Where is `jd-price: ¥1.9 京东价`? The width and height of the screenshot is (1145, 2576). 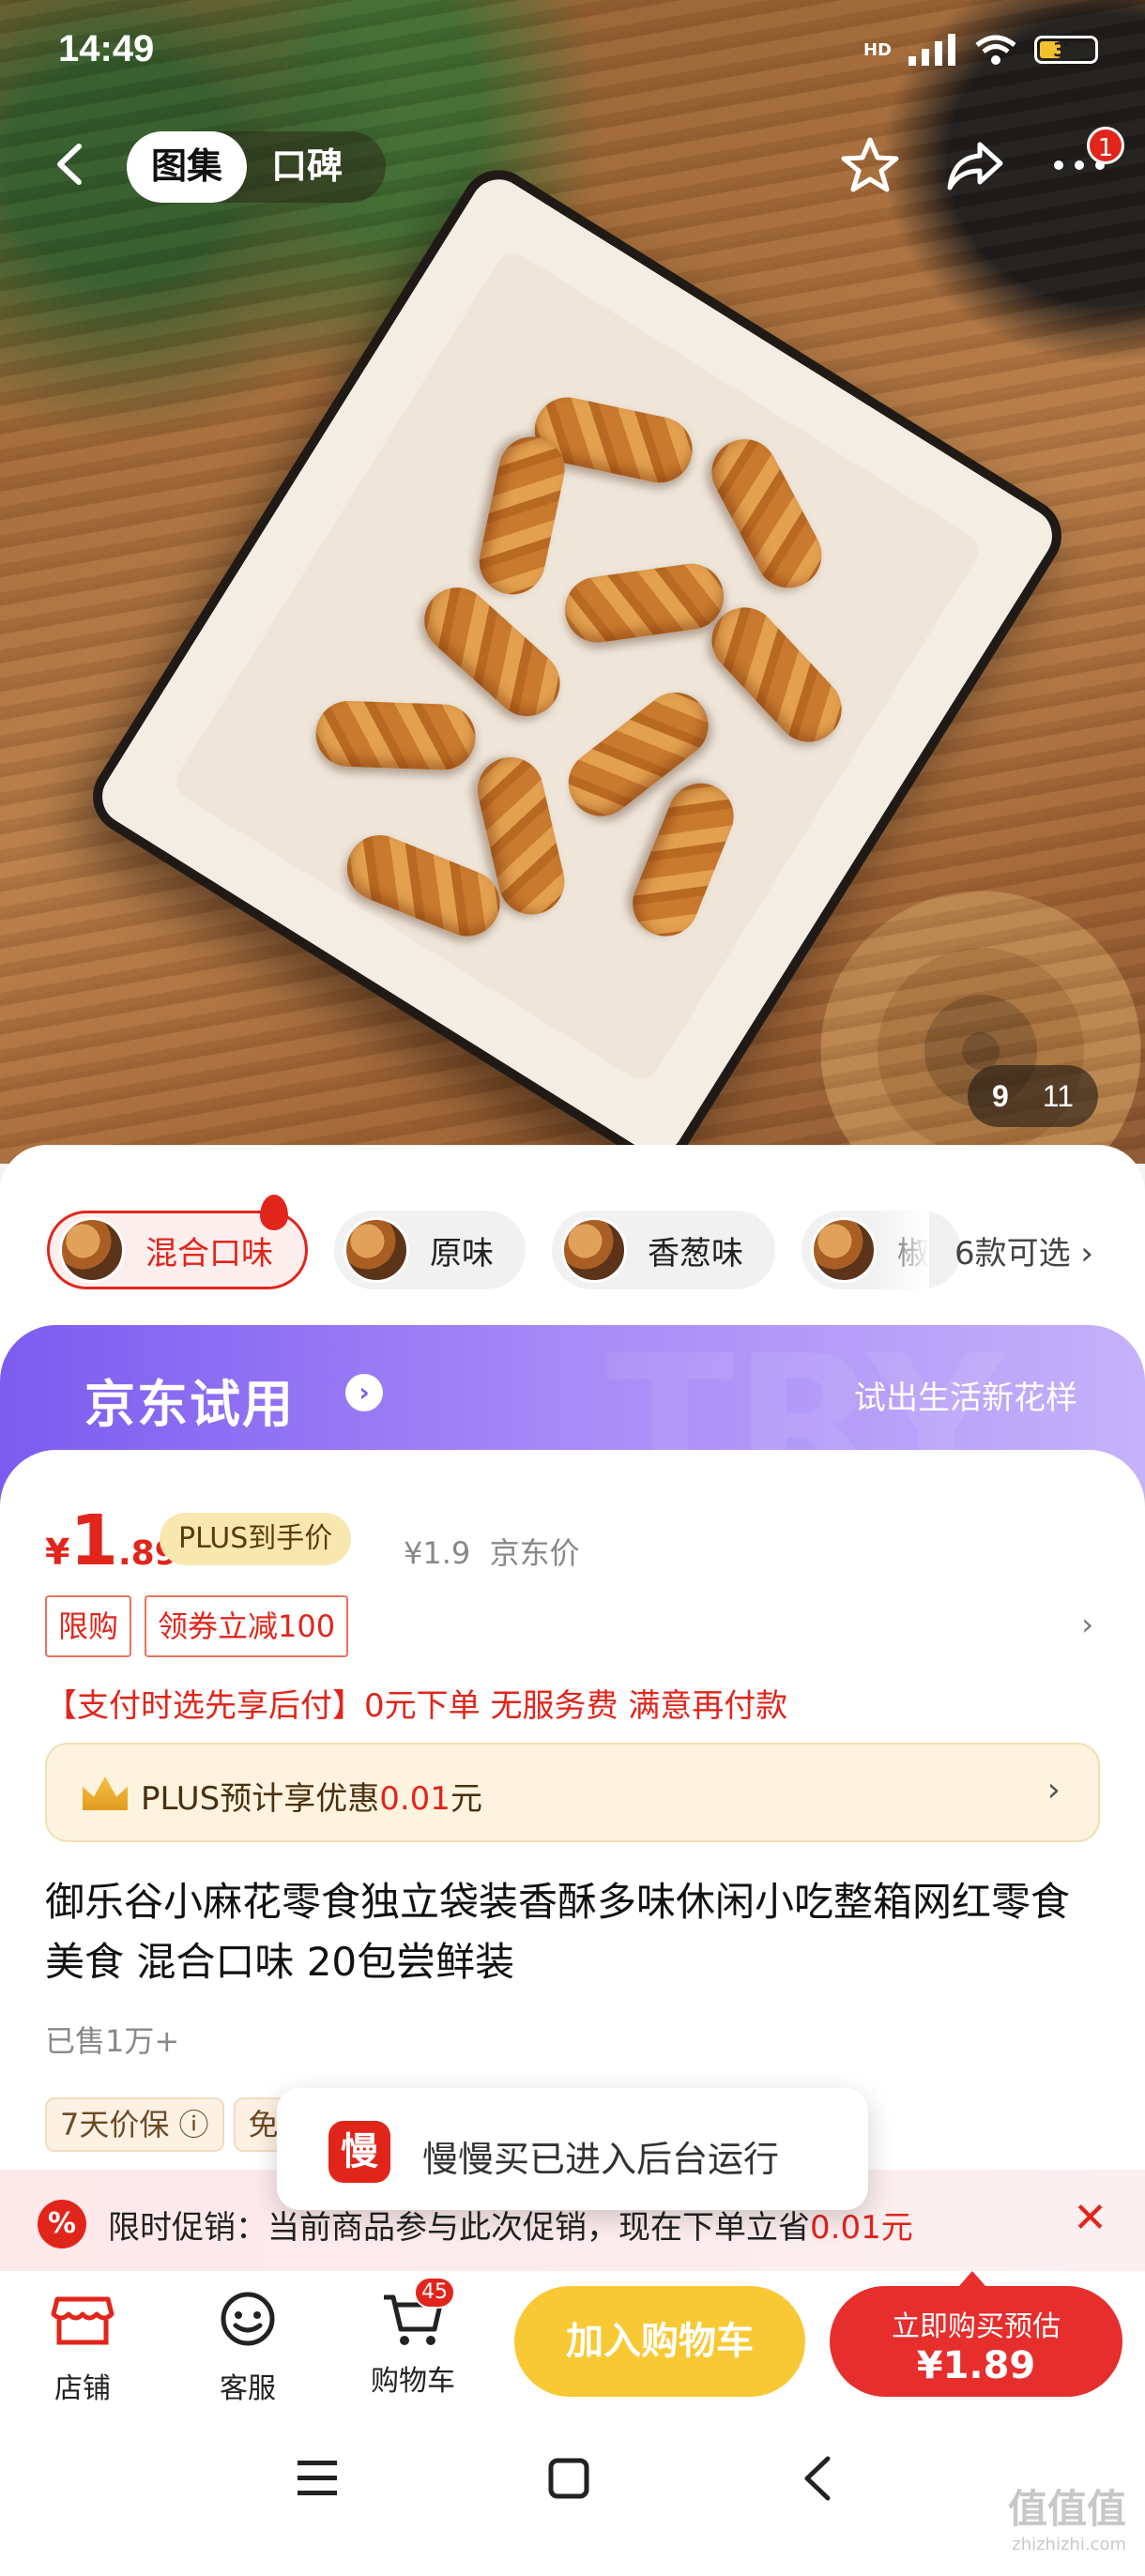
jd-price: ¥1.9 京东价 is located at coordinates (492, 1553).